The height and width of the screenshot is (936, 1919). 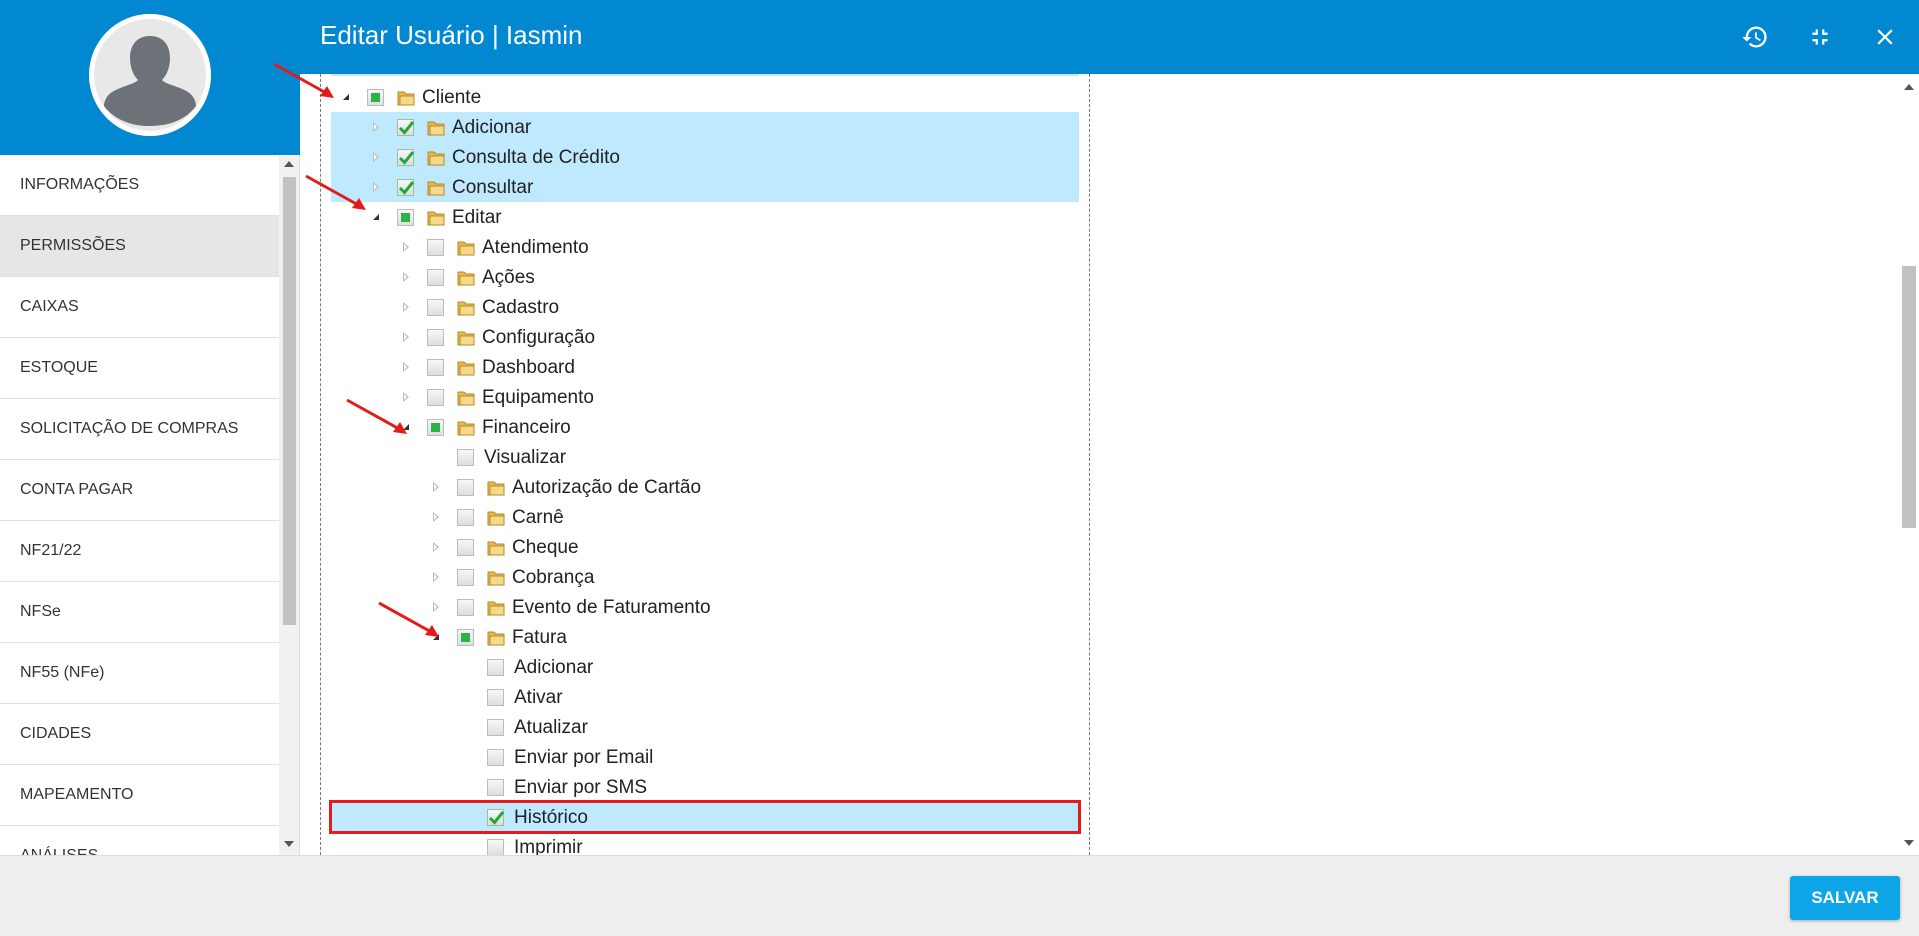 What do you see at coordinates (553, 577) in the screenshot?
I see `tree-row-label: Cobrança` at bounding box center [553, 577].